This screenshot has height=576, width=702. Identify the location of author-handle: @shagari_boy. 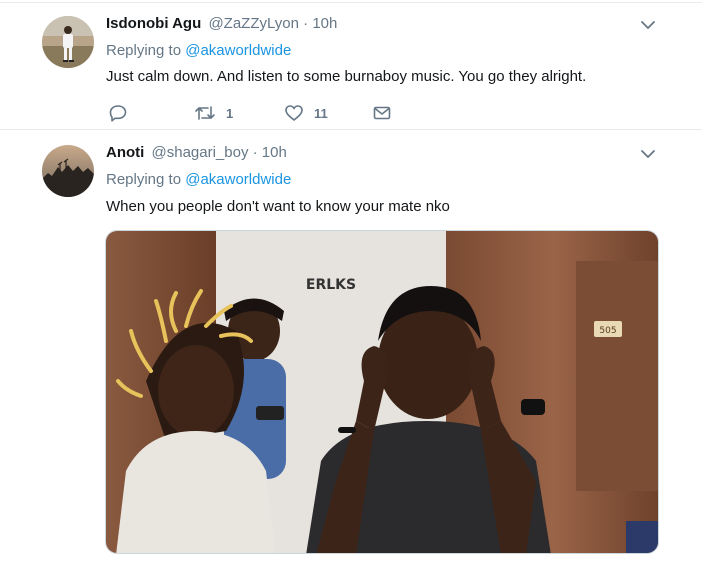
(200, 152).